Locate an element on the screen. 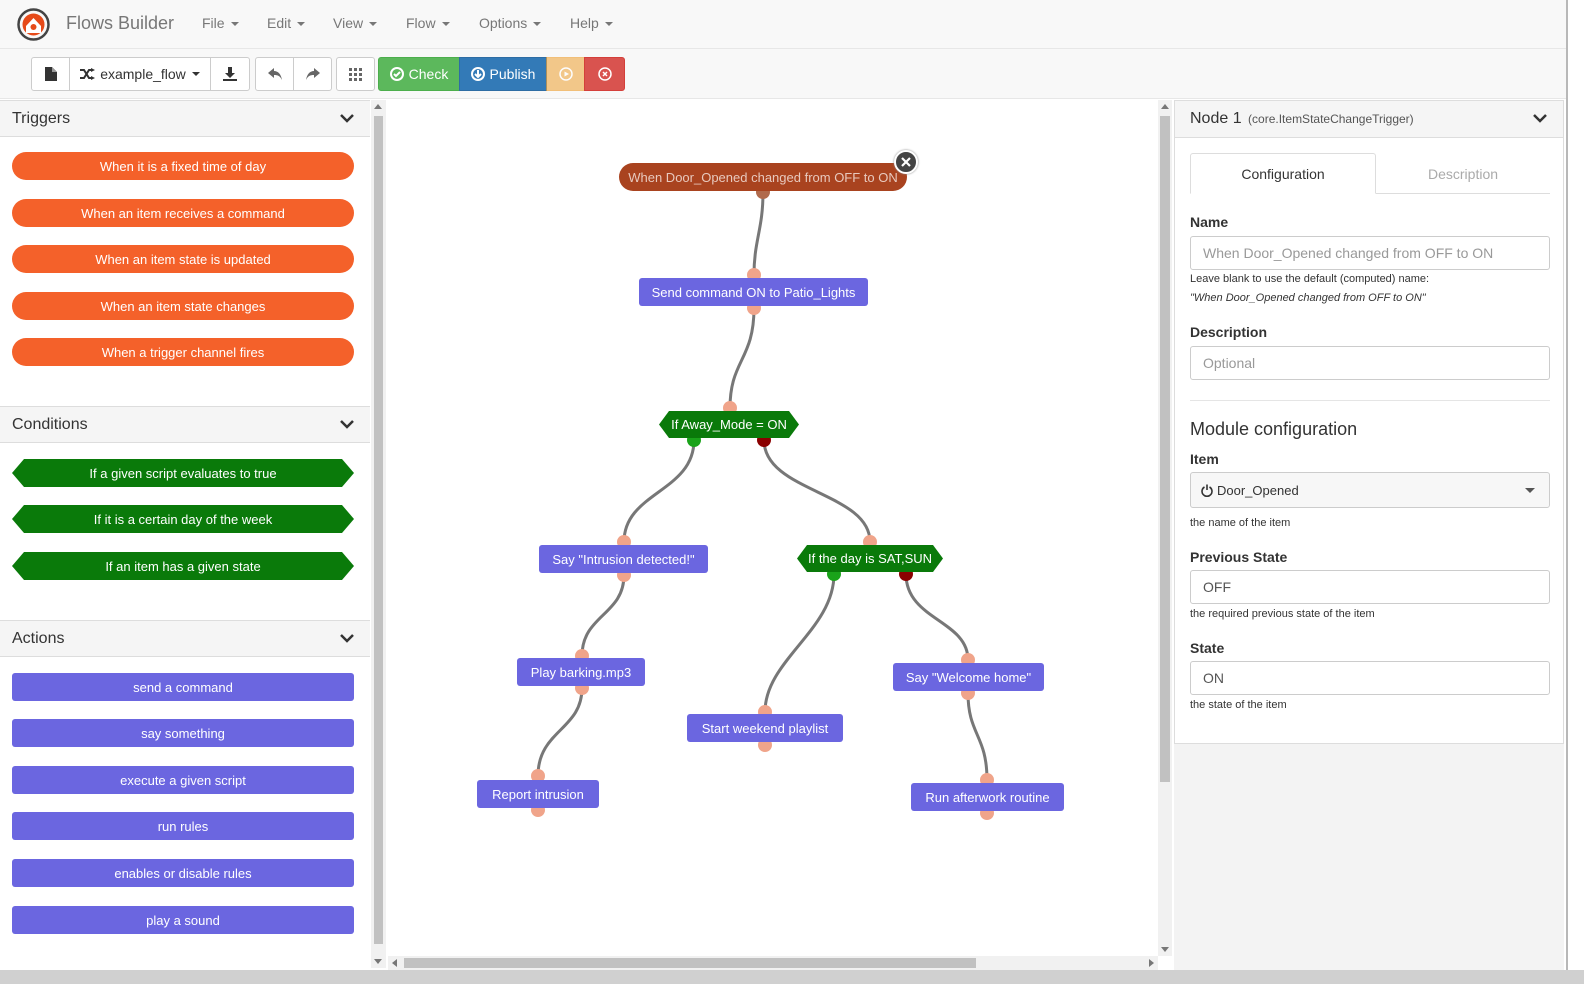  undo-button is located at coordinates (274, 74).